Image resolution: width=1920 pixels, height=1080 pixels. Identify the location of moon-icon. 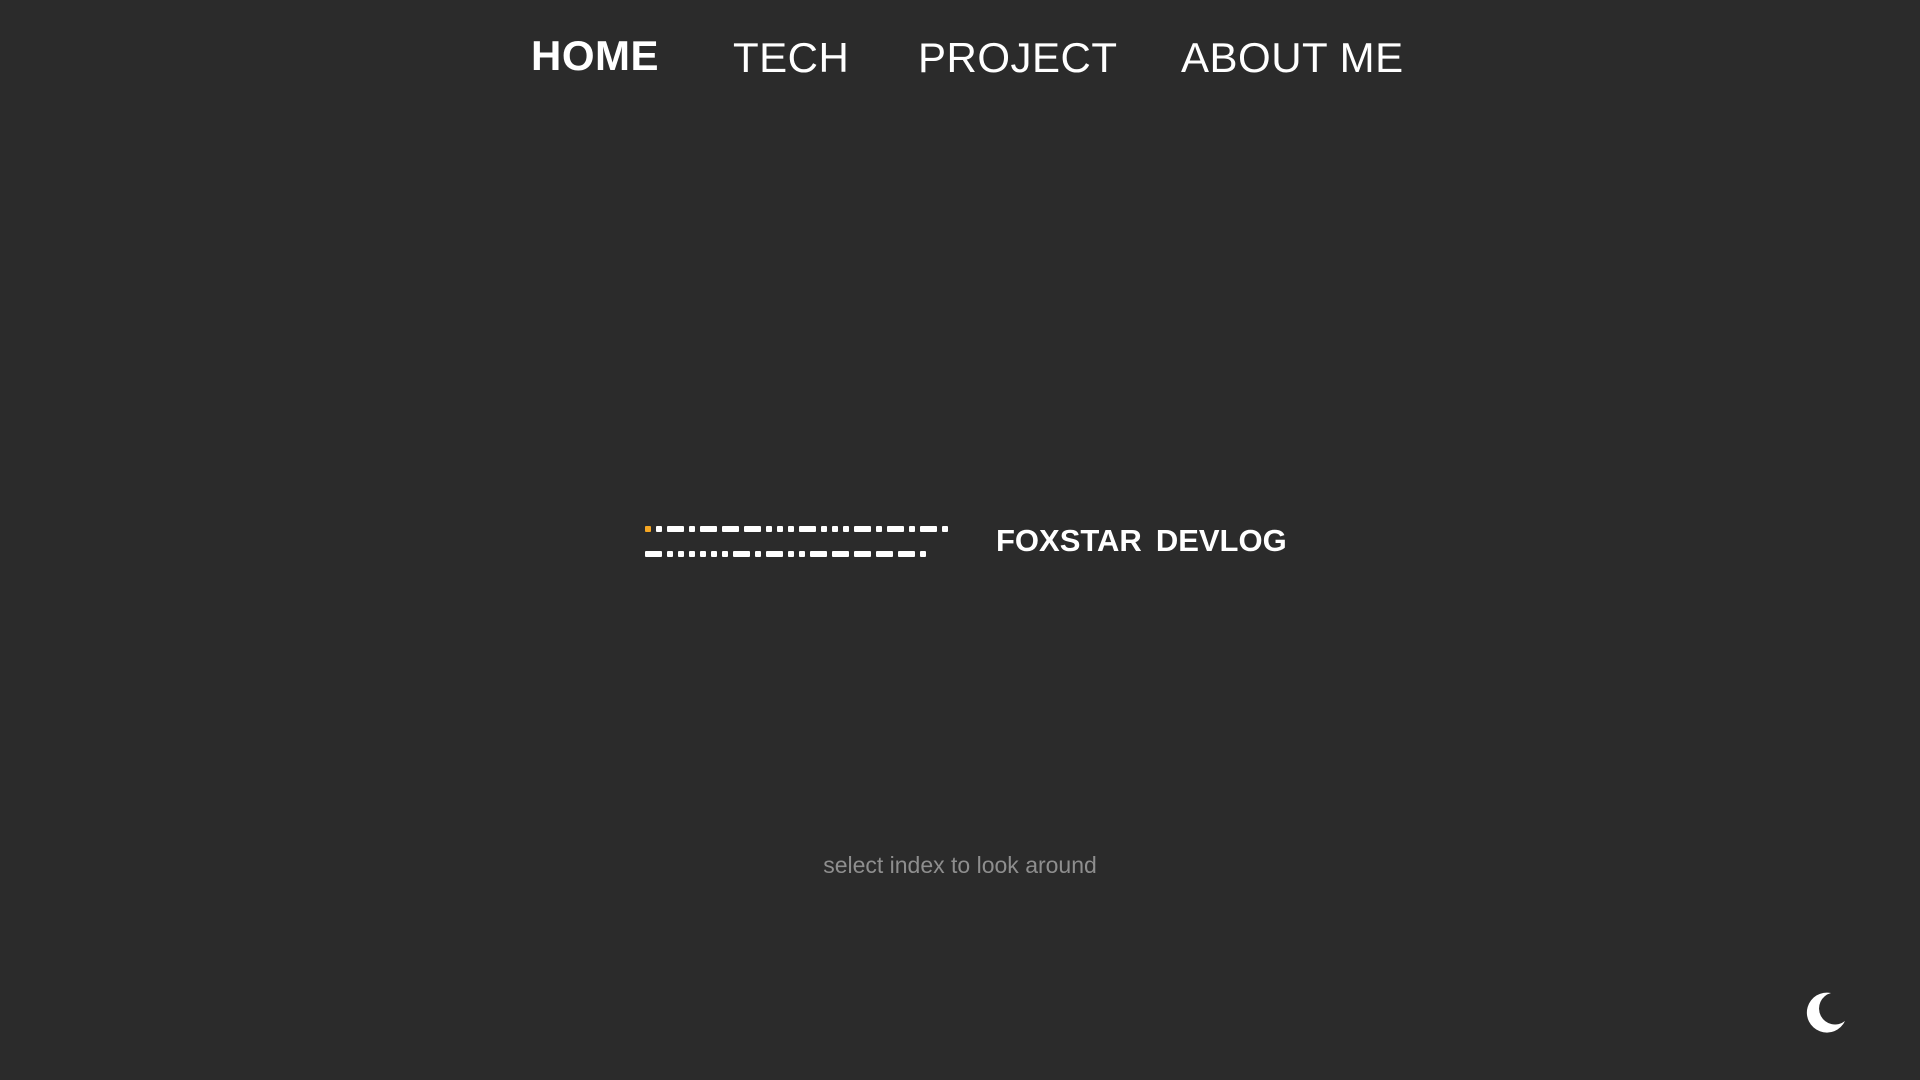
(1825, 1012).